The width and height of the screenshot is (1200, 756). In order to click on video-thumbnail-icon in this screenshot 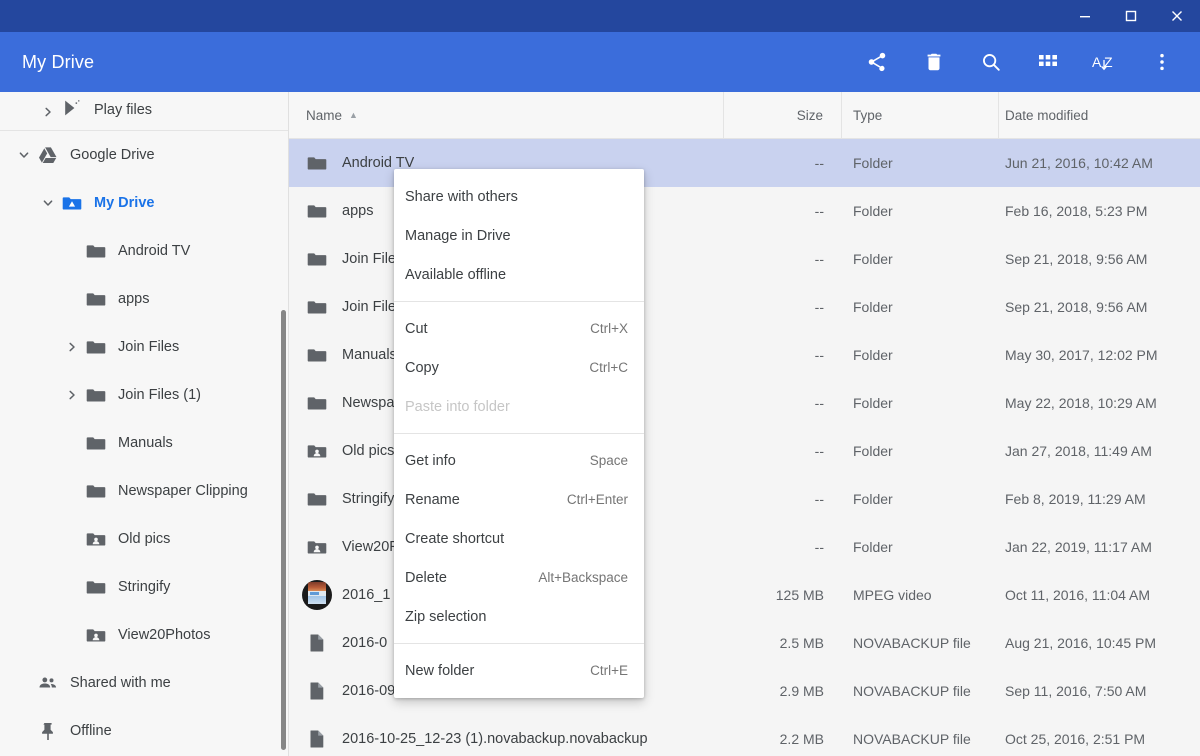, I will do `click(317, 595)`.